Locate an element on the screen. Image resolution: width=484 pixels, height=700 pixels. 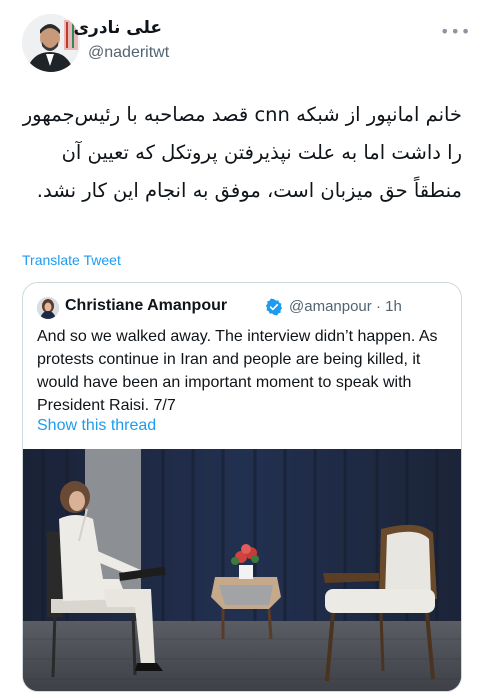
author-display-name: علی نادری is located at coordinates (117, 28).